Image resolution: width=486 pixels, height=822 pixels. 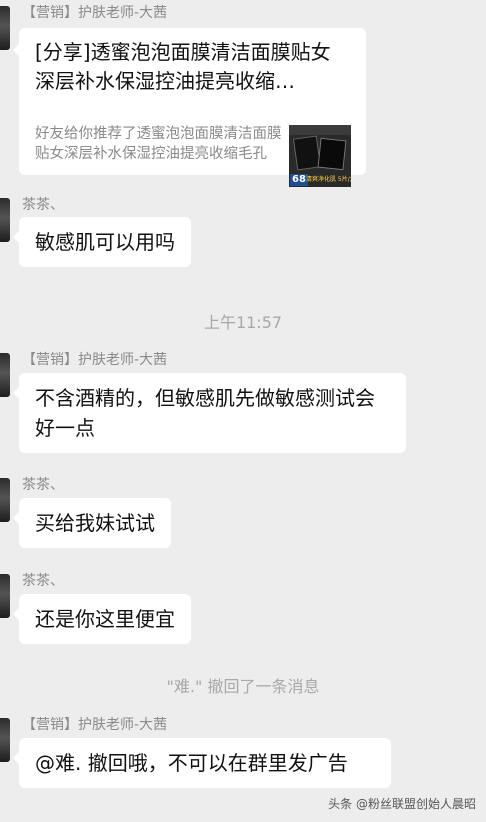 I want to click on timestamp: 上午11:57, so click(x=243, y=322).